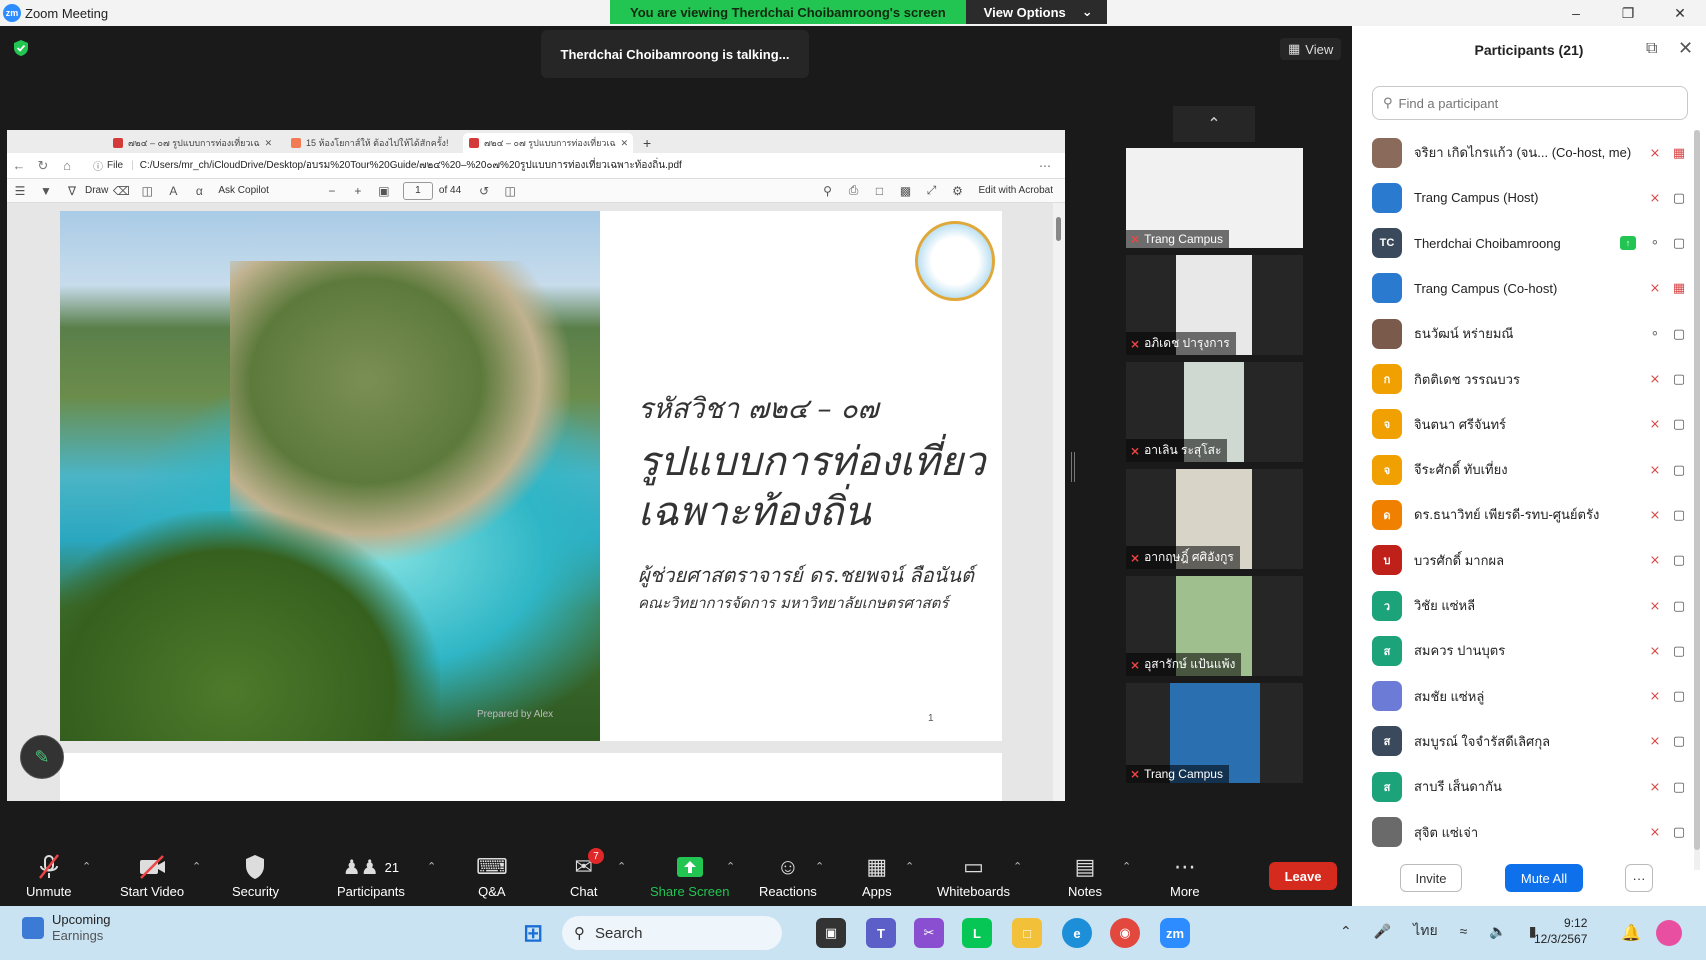 The image size is (1706, 960). Describe the element at coordinates (1214, 626) in the screenshot. I see `video-tile: ⨯ อุสารักษ์ แป้นแพ้ง` at that location.